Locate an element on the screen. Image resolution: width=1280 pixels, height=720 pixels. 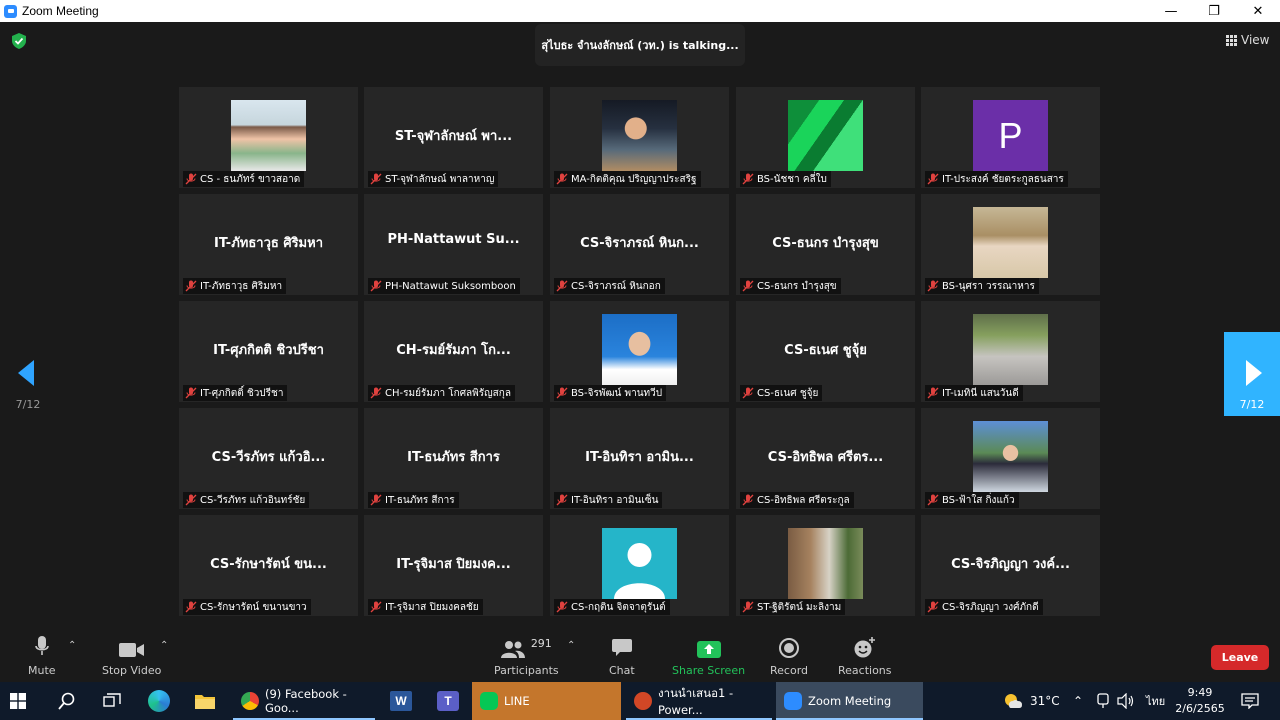
participant-name-label: BS-นัชชา คลี่ใบ is located at coordinates (785, 179).